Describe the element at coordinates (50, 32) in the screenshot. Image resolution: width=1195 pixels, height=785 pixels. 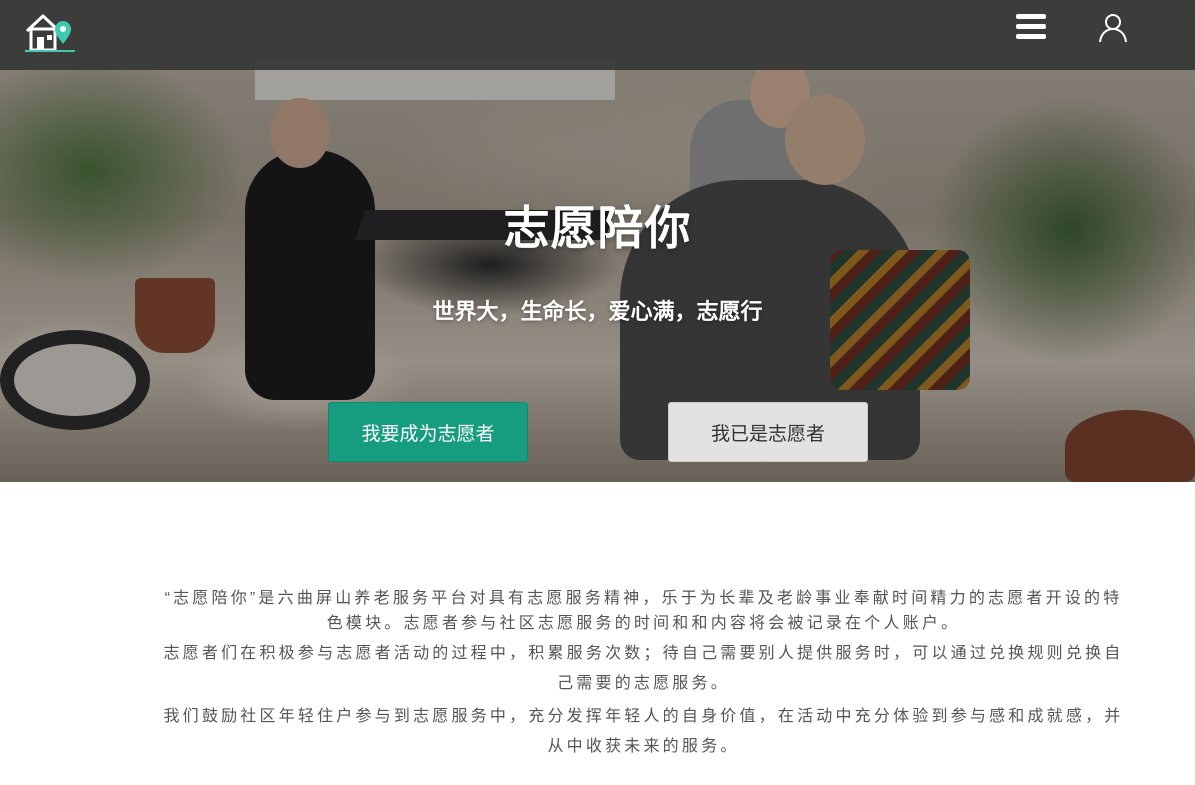
I see `house-location-pin-logo-icon` at that location.